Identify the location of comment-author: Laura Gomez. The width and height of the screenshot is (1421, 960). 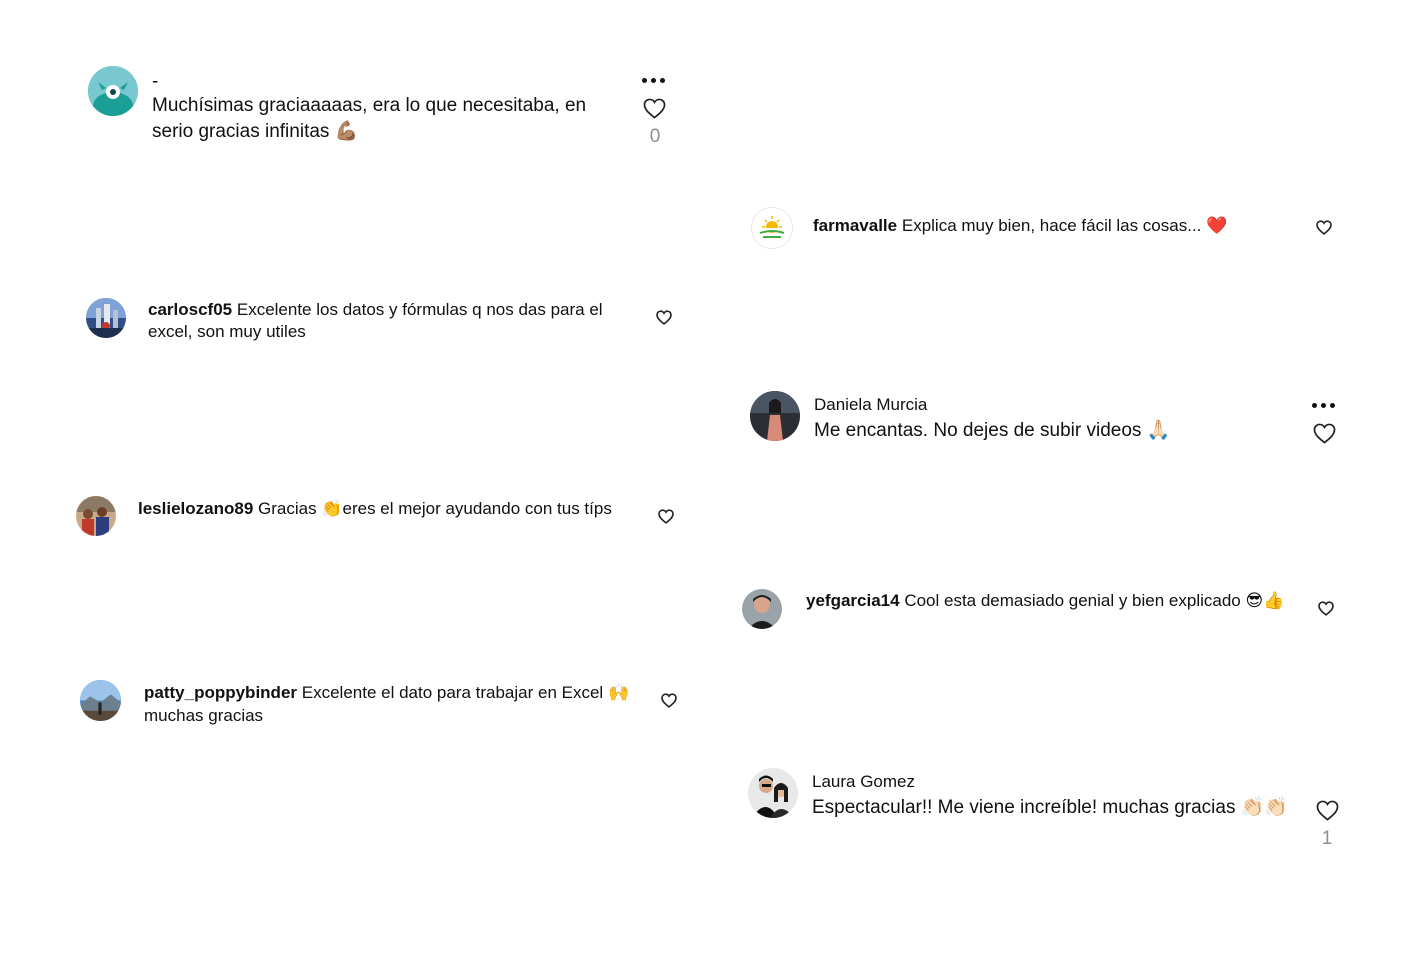
(1052, 782).